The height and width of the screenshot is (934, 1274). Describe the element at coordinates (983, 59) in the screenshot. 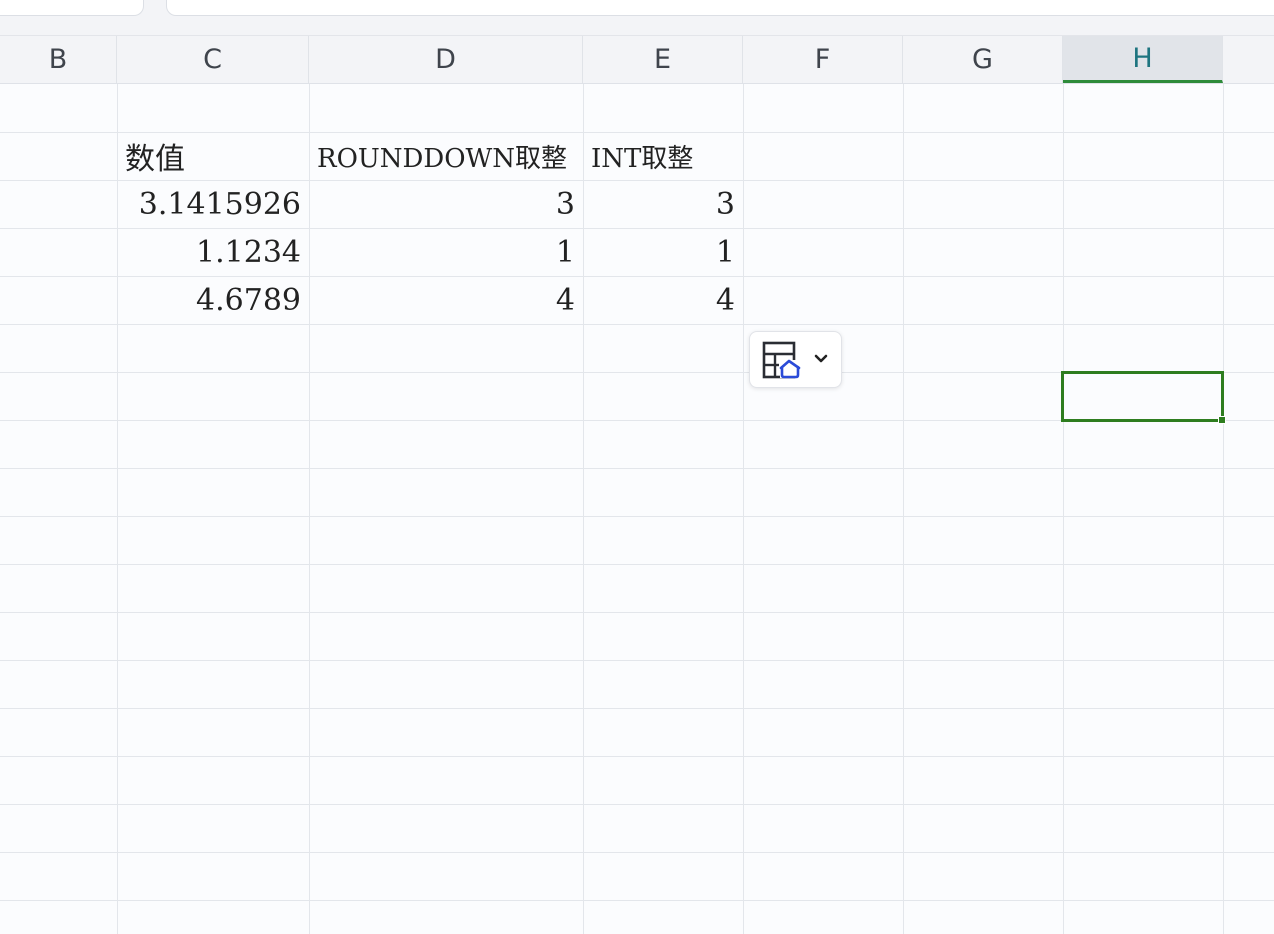

I see `column-header-g: G` at that location.